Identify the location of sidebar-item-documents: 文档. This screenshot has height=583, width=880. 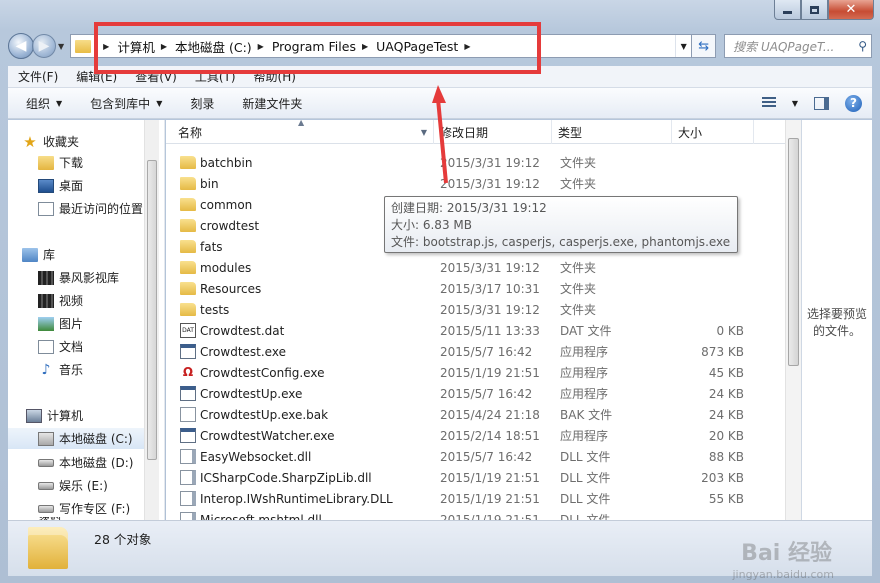
(83, 346).